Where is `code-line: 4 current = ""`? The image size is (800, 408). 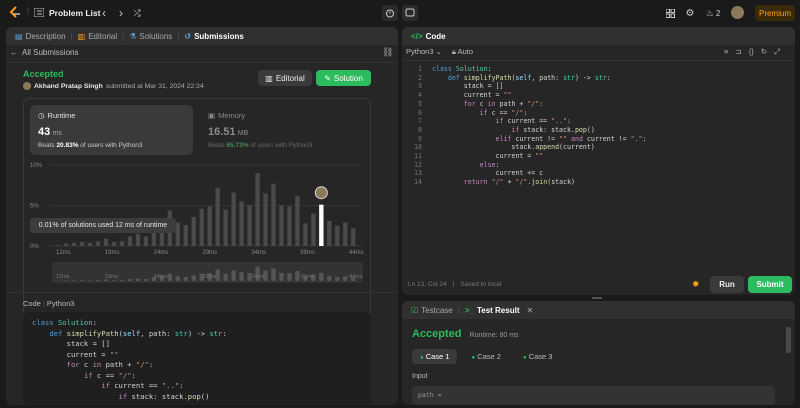 code-line: 4 current = "" is located at coordinates (600, 95).